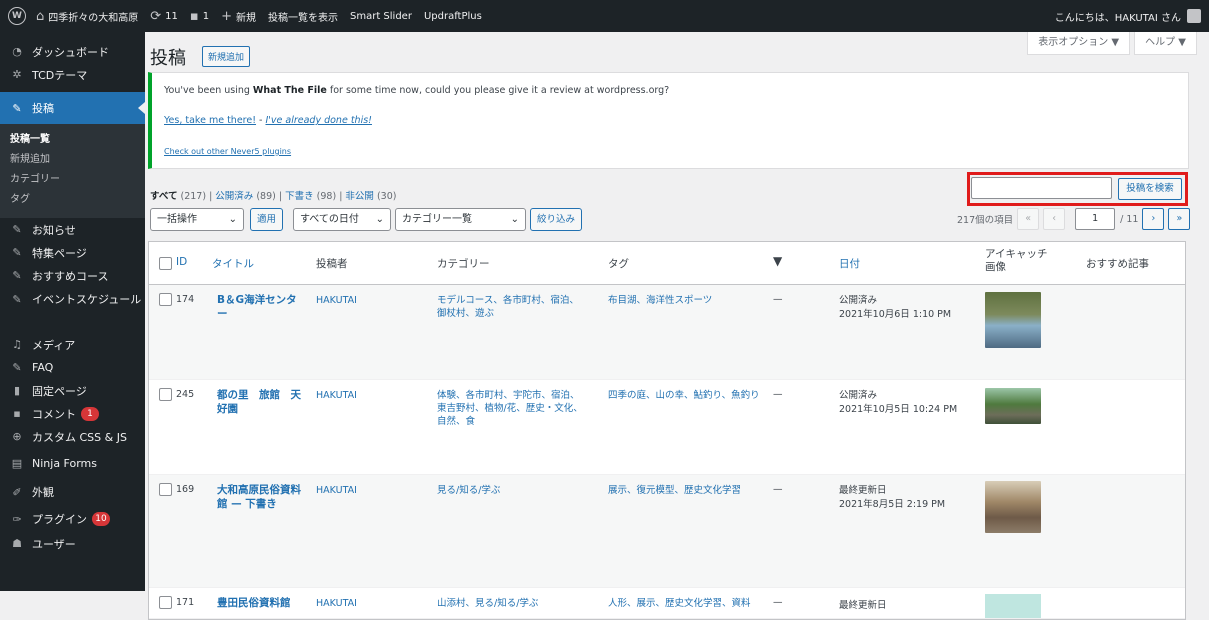  I want to click on row-title-link: 都の里 旅館 天好園, so click(262, 402).